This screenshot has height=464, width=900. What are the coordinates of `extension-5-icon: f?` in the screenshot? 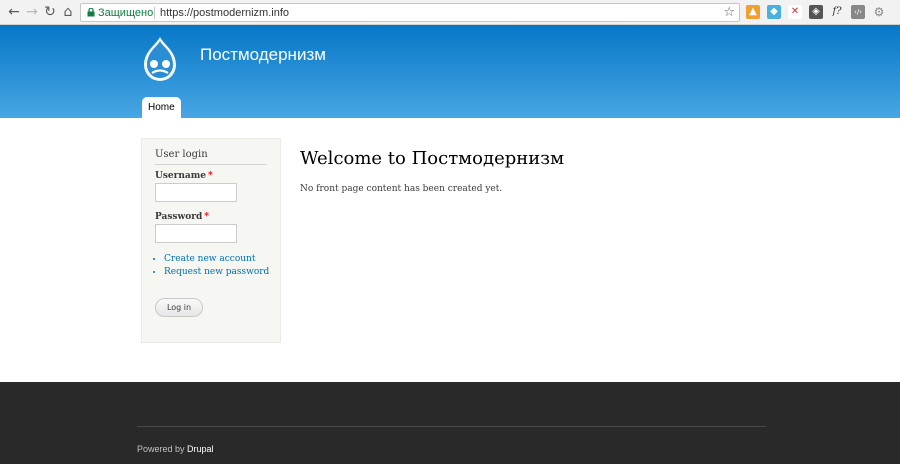 It's located at (837, 12).